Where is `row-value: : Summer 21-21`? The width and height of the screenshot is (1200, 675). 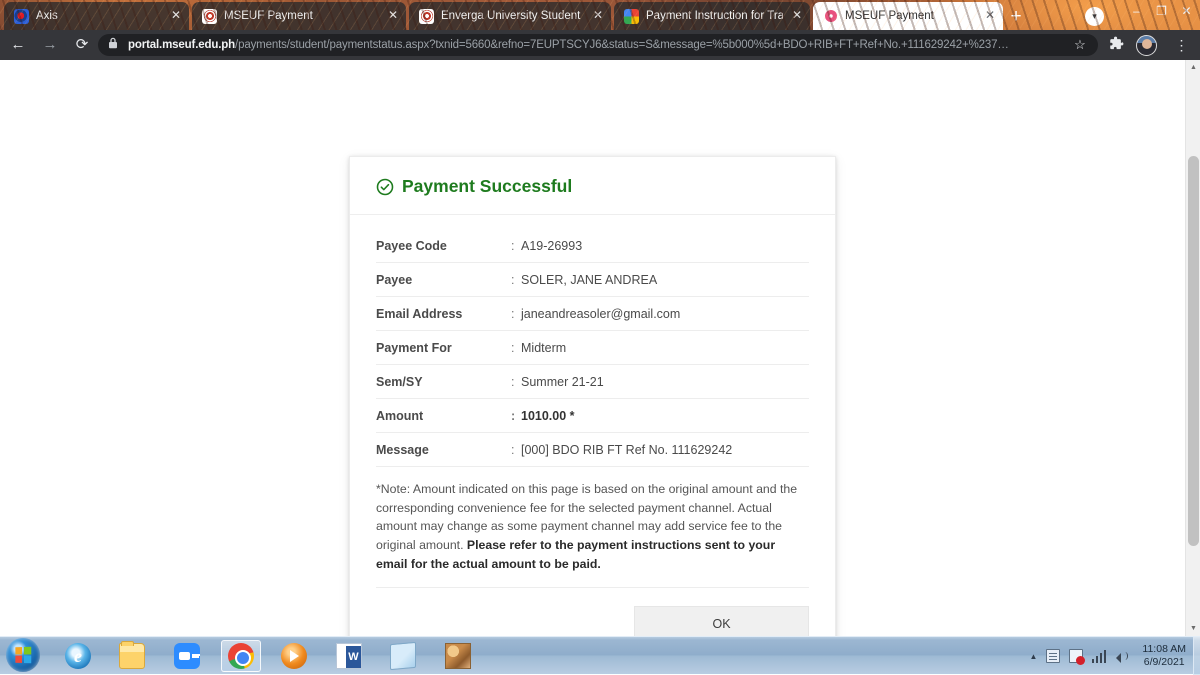 row-value: : Summer 21-21 is located at coordinates (660, 381).